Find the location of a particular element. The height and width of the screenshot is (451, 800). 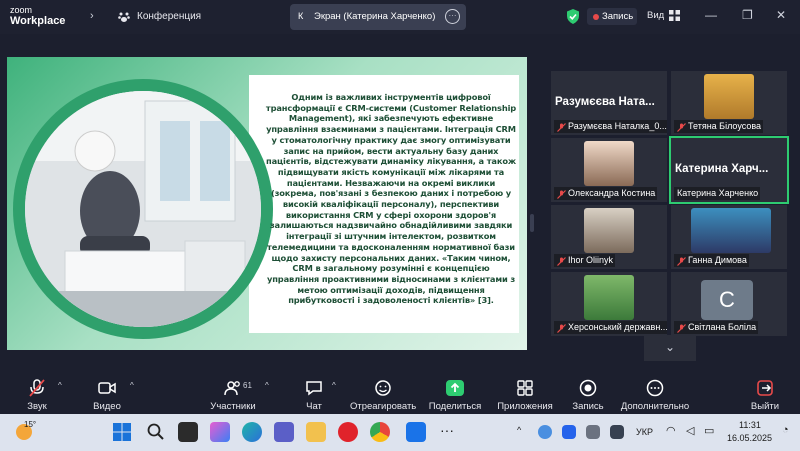

volume-icon: ◁ is located at coordinates (690, 430).